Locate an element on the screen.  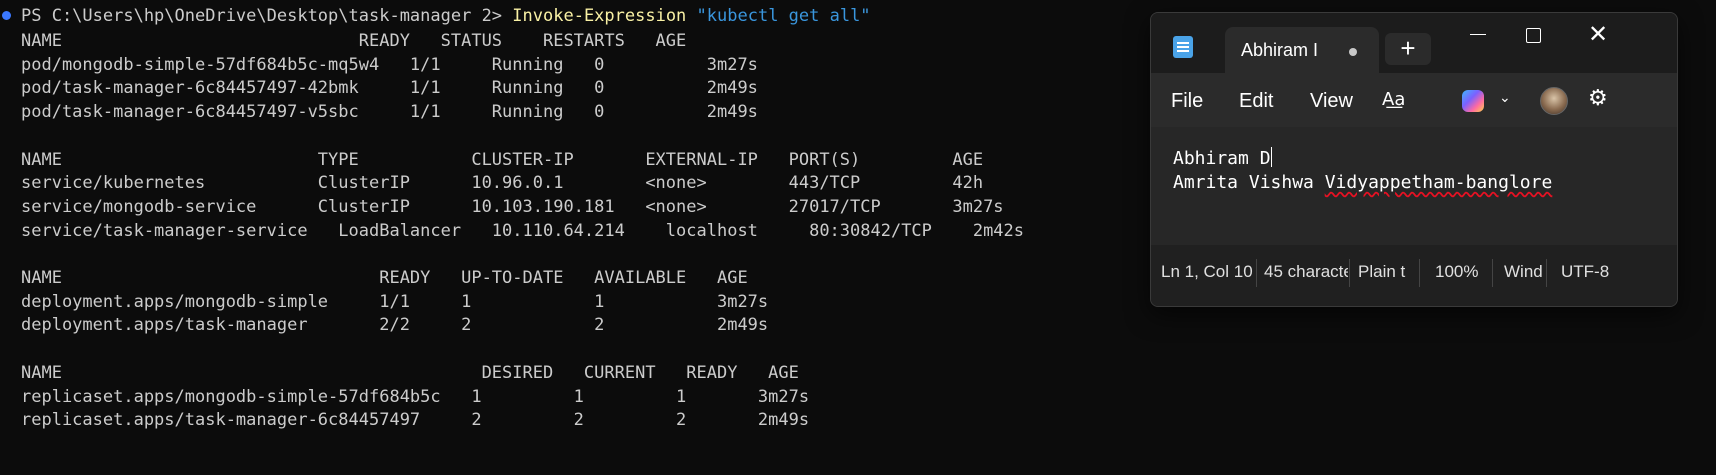
maximize-button is located at coordinates (1534, 35).